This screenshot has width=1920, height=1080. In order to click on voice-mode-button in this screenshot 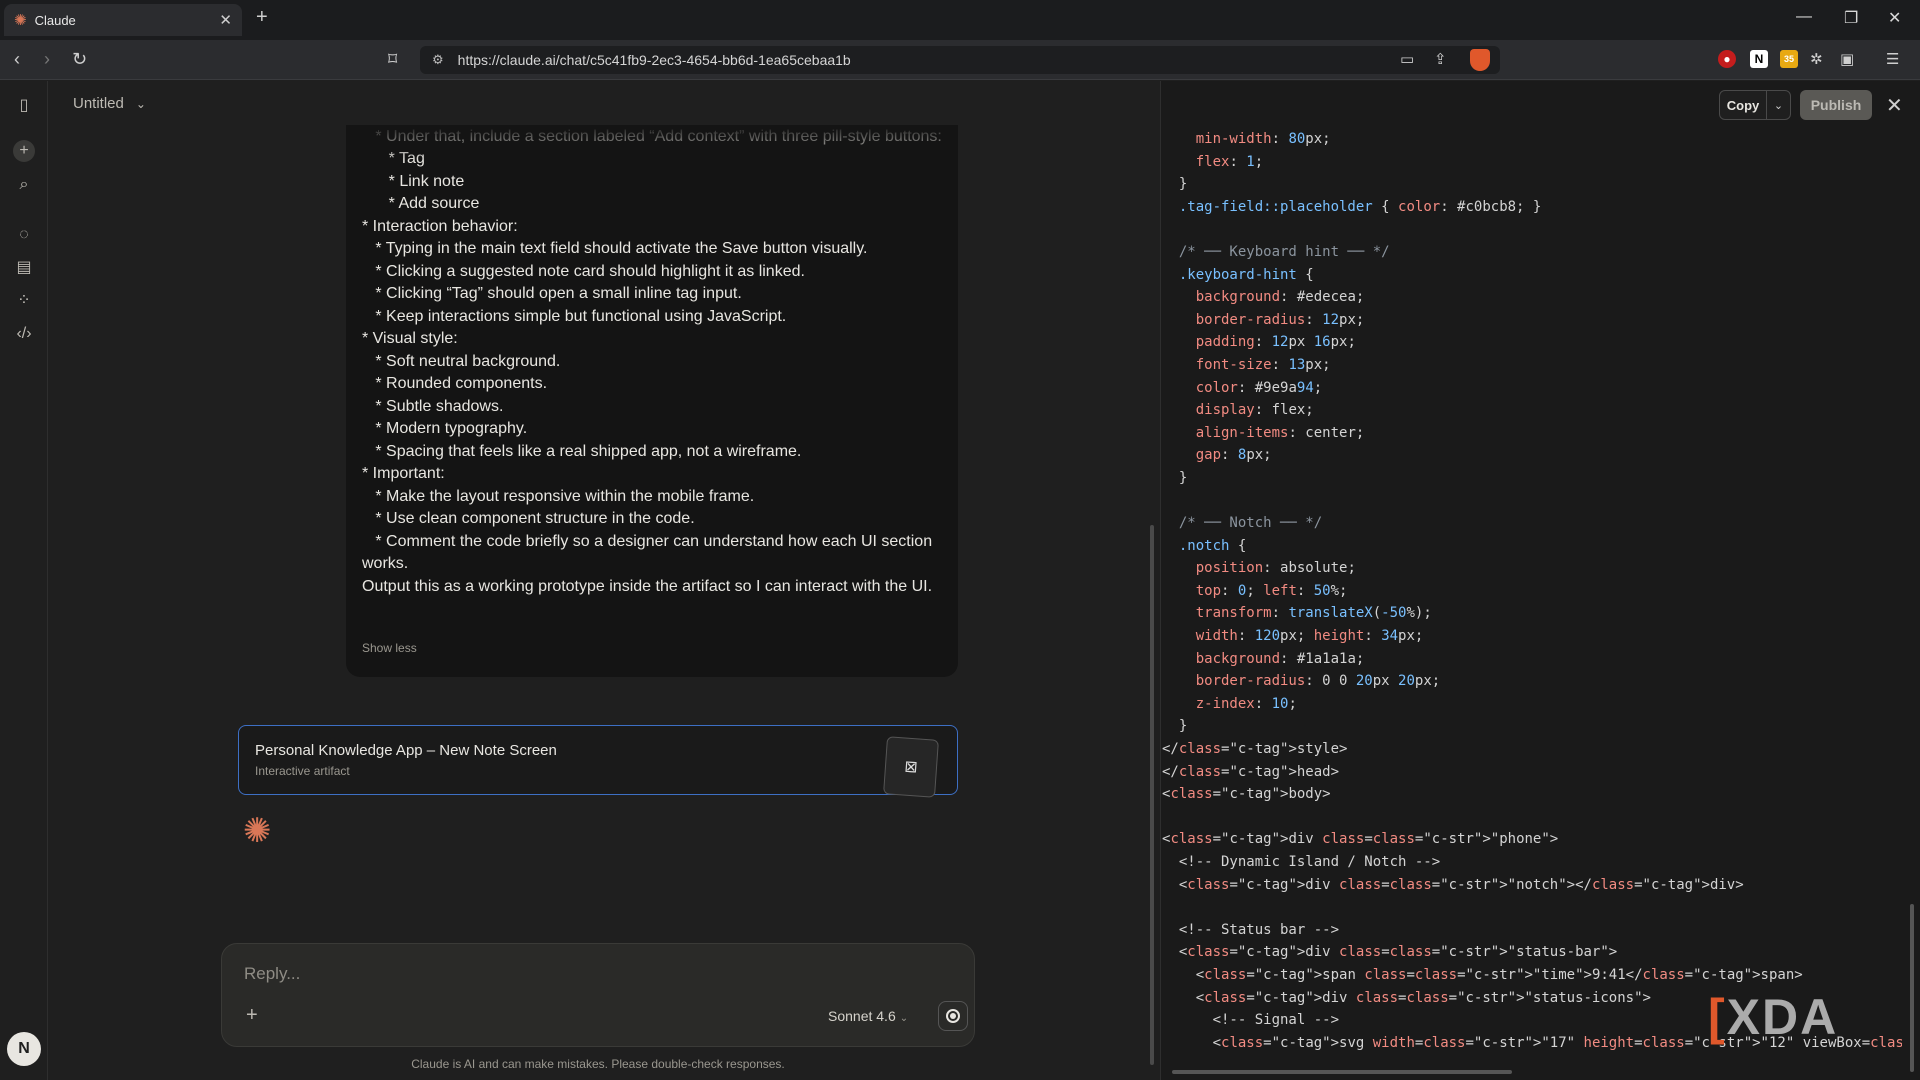, I will do `click(953, 1016)`.